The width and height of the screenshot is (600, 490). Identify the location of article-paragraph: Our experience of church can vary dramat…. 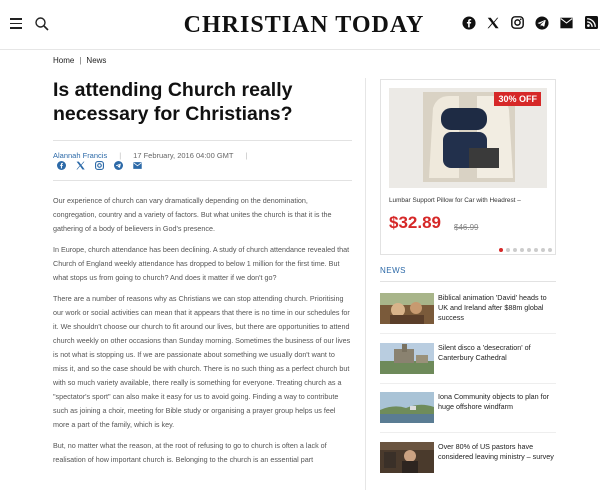
(192, 214).